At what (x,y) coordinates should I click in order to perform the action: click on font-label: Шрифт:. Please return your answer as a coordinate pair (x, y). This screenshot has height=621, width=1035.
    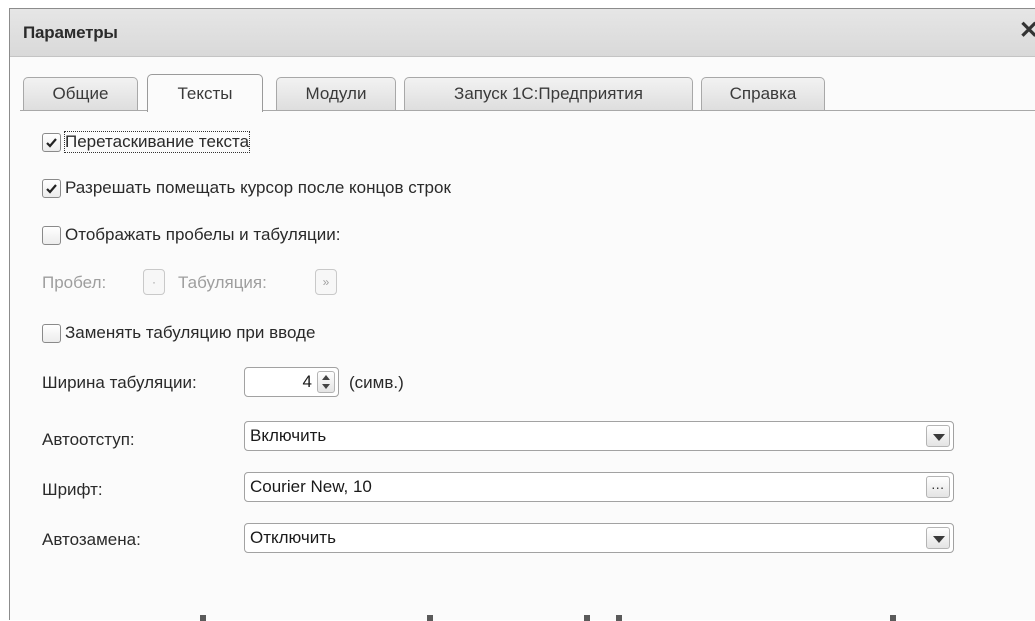
    Looking at the image, I should click on (72, 489).